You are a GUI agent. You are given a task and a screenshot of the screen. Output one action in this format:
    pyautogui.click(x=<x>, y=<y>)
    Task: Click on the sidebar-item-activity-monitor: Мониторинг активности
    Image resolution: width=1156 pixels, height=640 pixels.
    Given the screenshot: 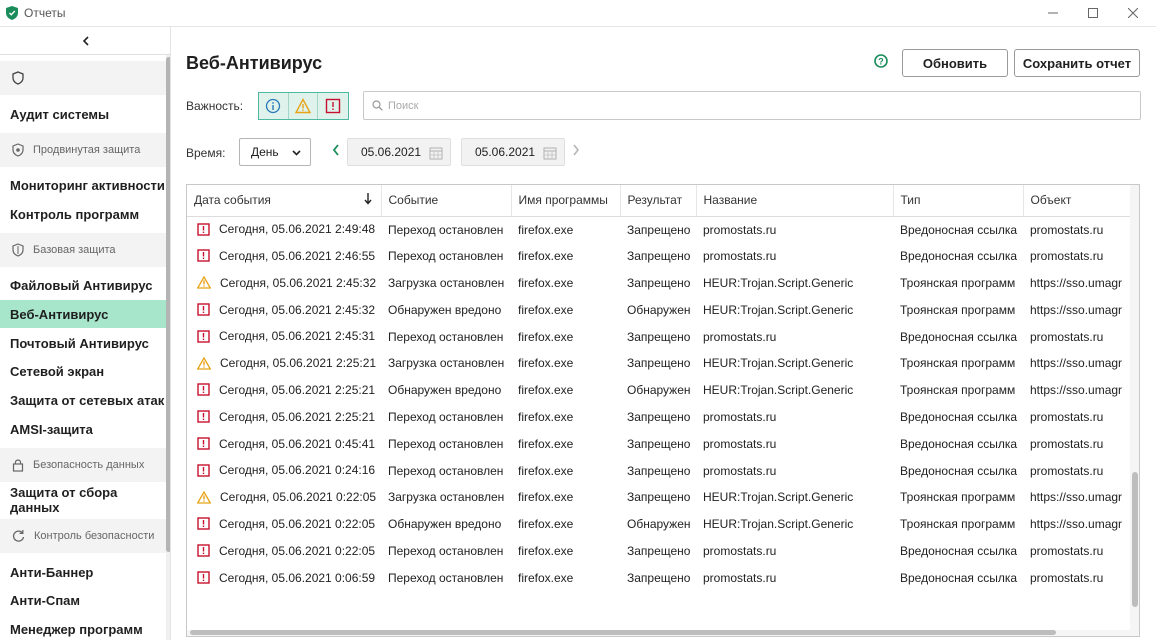 What is the action you would take?
    pyautogui.click(x=83, y=185)
    